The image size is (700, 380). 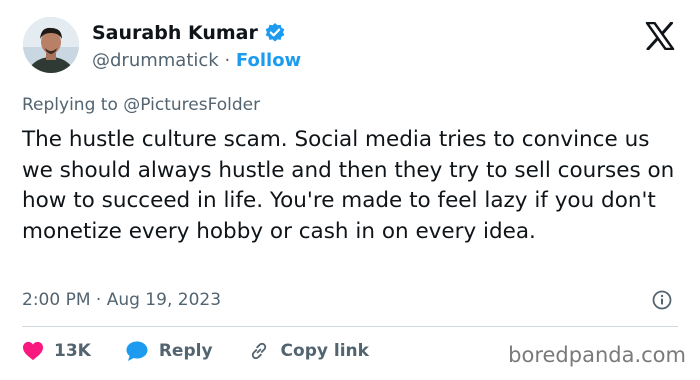 What do you see at coordinates (72, 351) in the screenshot?
I see `like-count: 13K` at bounding box center [72, 351].